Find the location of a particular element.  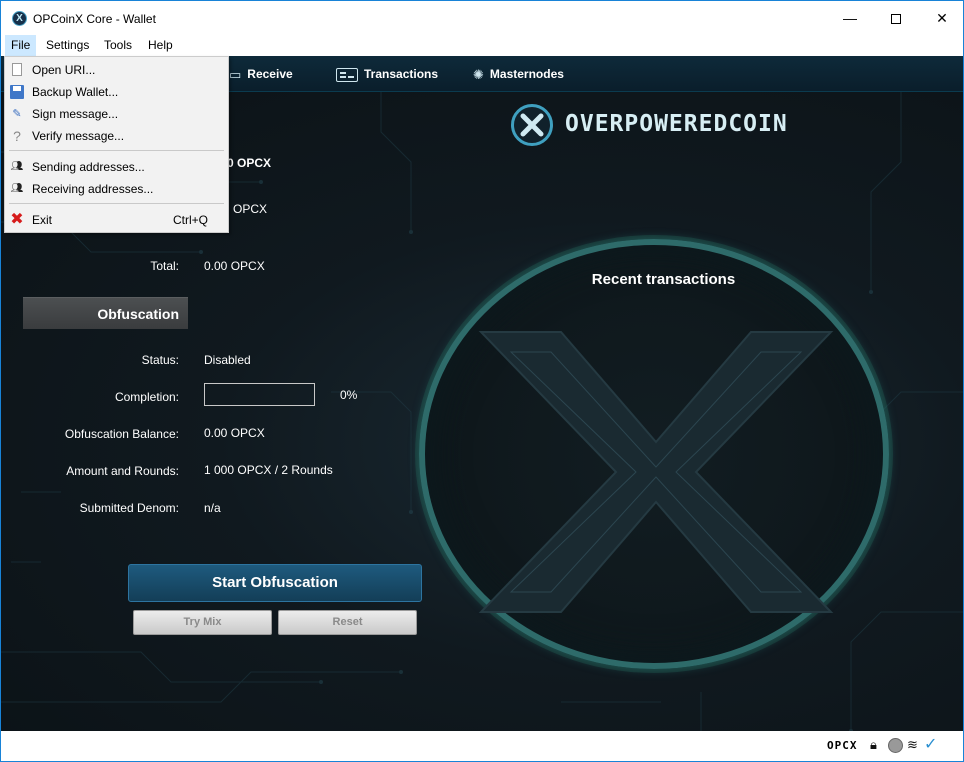

submitted-denom-value: n/a is located at coordinates (212, 508).